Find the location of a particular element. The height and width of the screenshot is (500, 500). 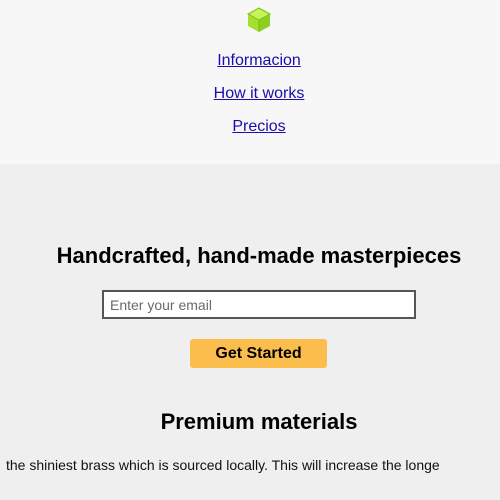

cube-icon is located at coordinates (259, 20).